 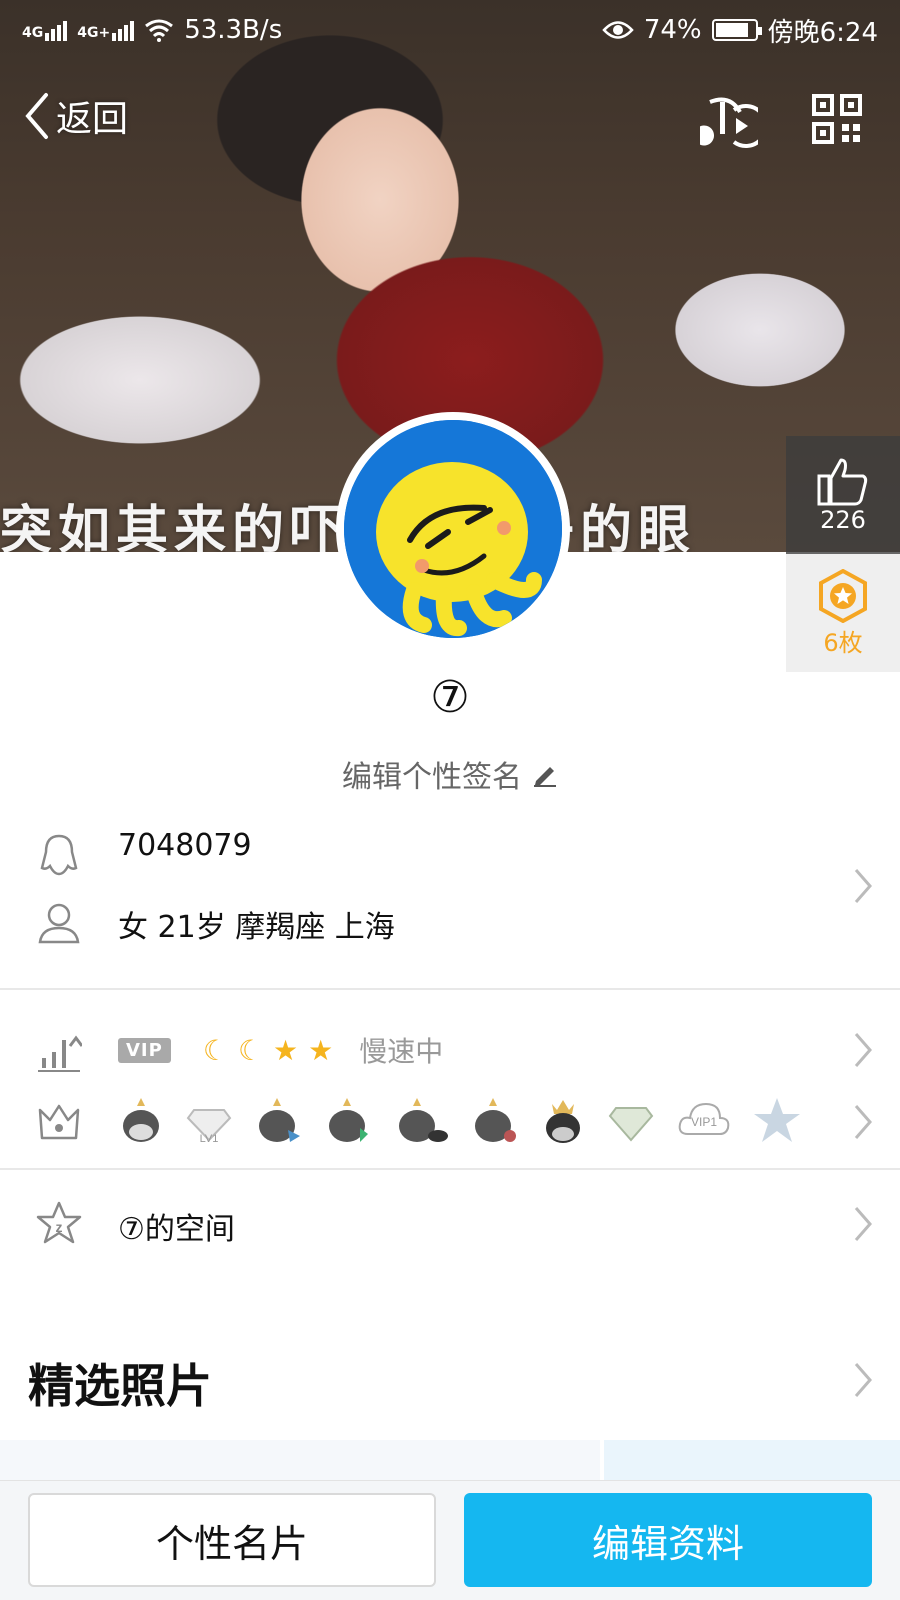 What do you see at coordinates (45, 30) in the screenshot?
I see `signal-icon: 4G` at bounding box center [45, 30].